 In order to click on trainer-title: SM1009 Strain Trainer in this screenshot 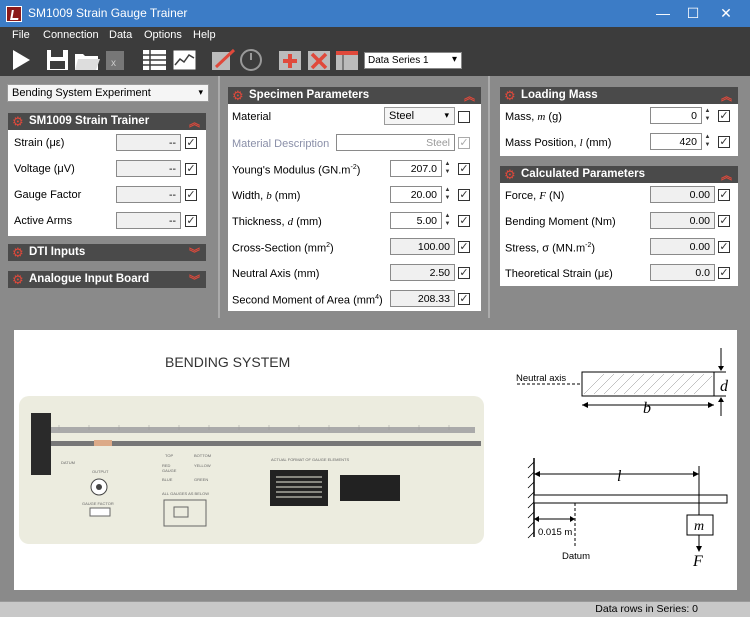, I will do `click(89, 121)`.